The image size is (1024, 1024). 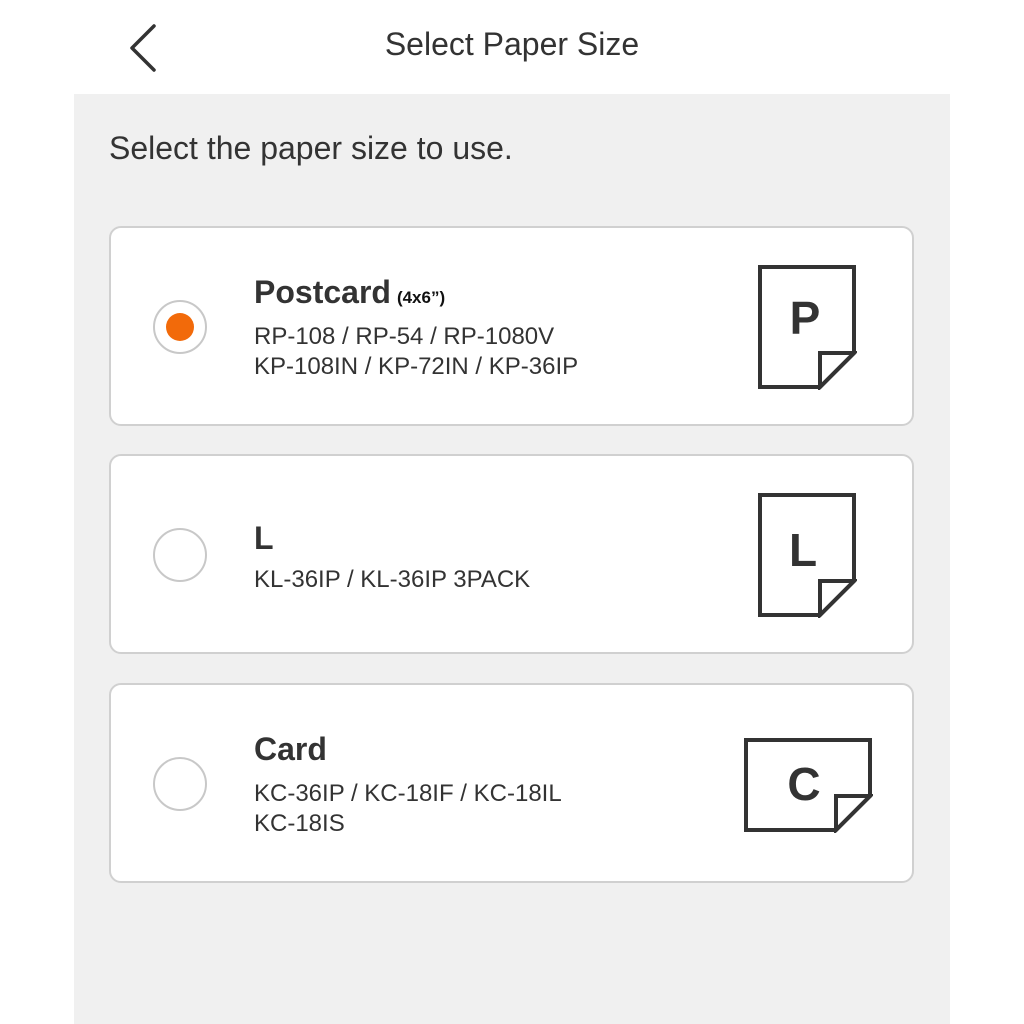 I want to click on radio-selected-dot, so click(x=180, y=327).